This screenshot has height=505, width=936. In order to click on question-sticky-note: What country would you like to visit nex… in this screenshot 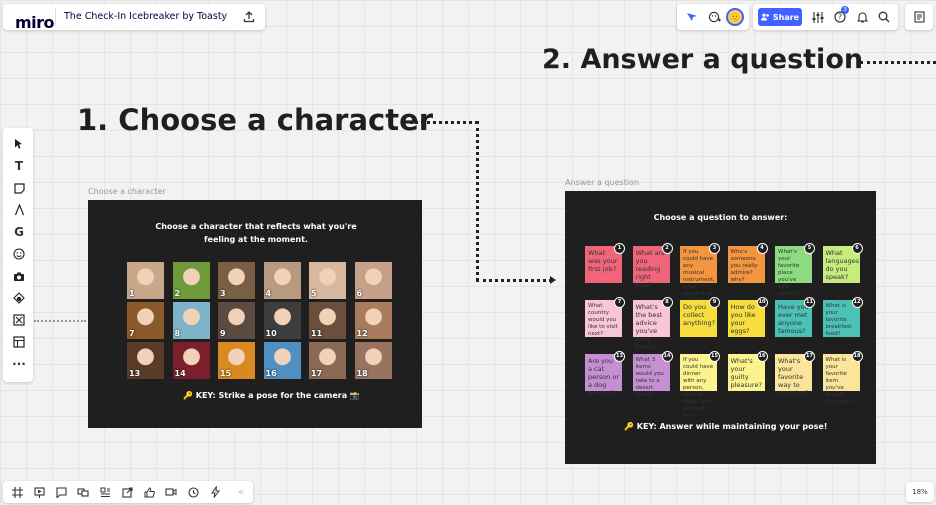, I will do `click(605, 317)`.